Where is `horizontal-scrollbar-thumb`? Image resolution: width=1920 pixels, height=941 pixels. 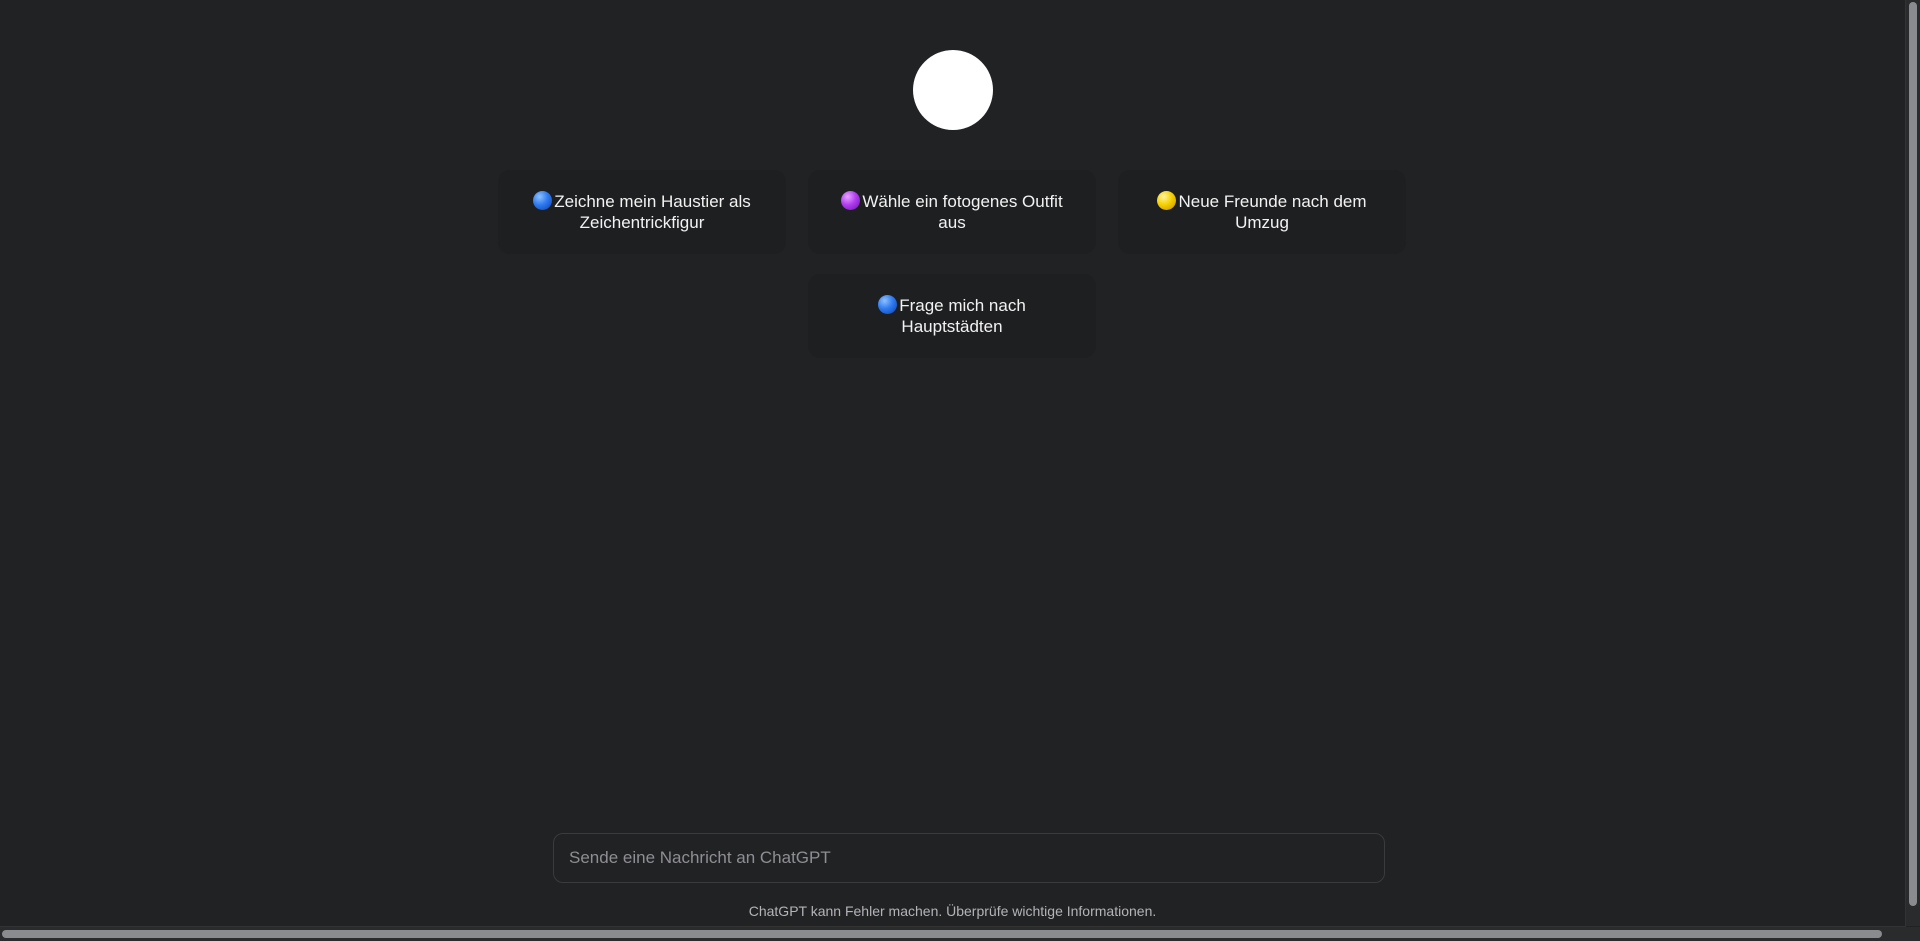 horizontal-scrollbar-thumb is located at coordinates (942, 934).